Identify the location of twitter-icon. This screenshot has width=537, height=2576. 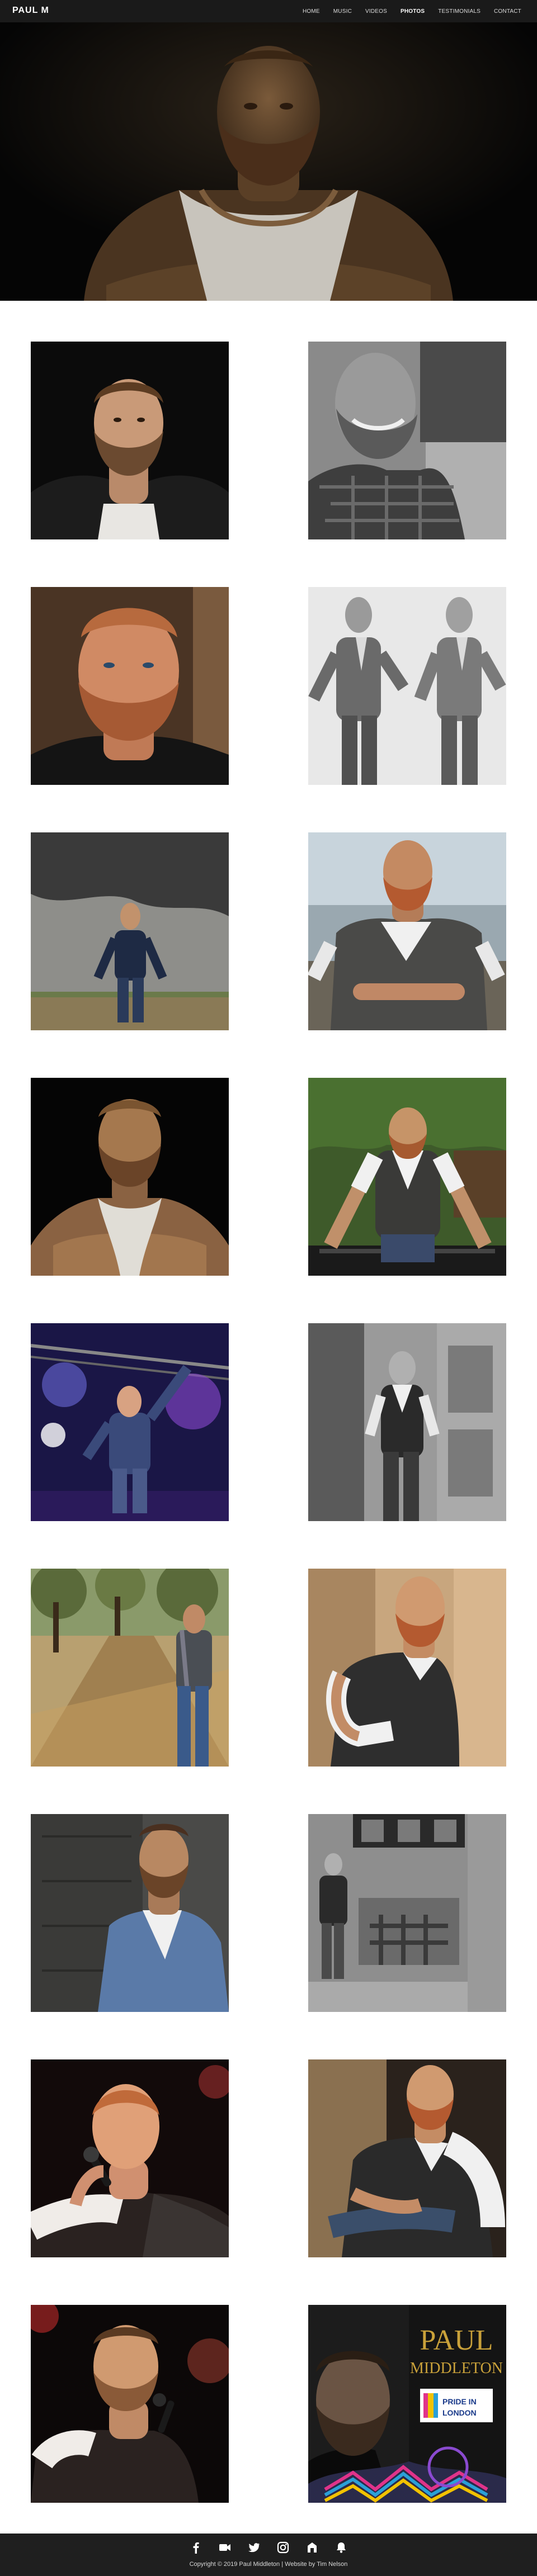
(254, 2548).